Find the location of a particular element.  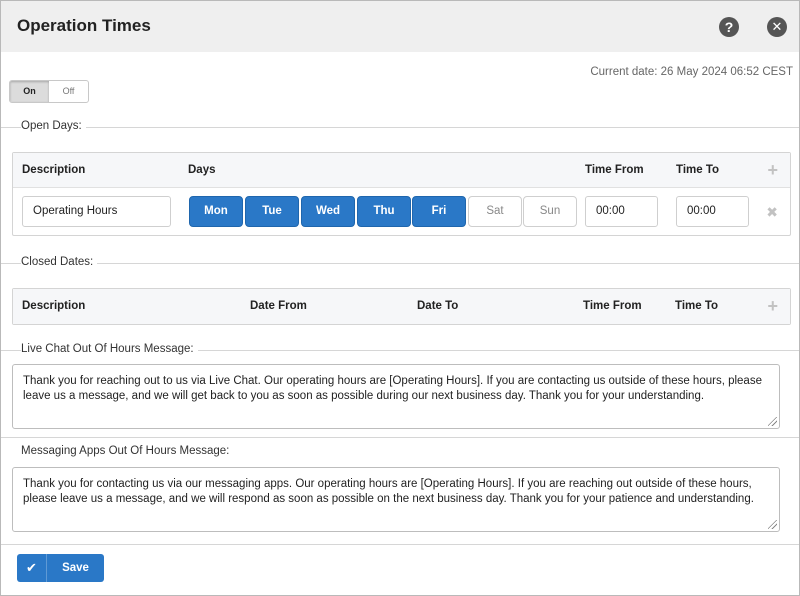

on-off-toggle: On Off is located at coordinates (49, 91).